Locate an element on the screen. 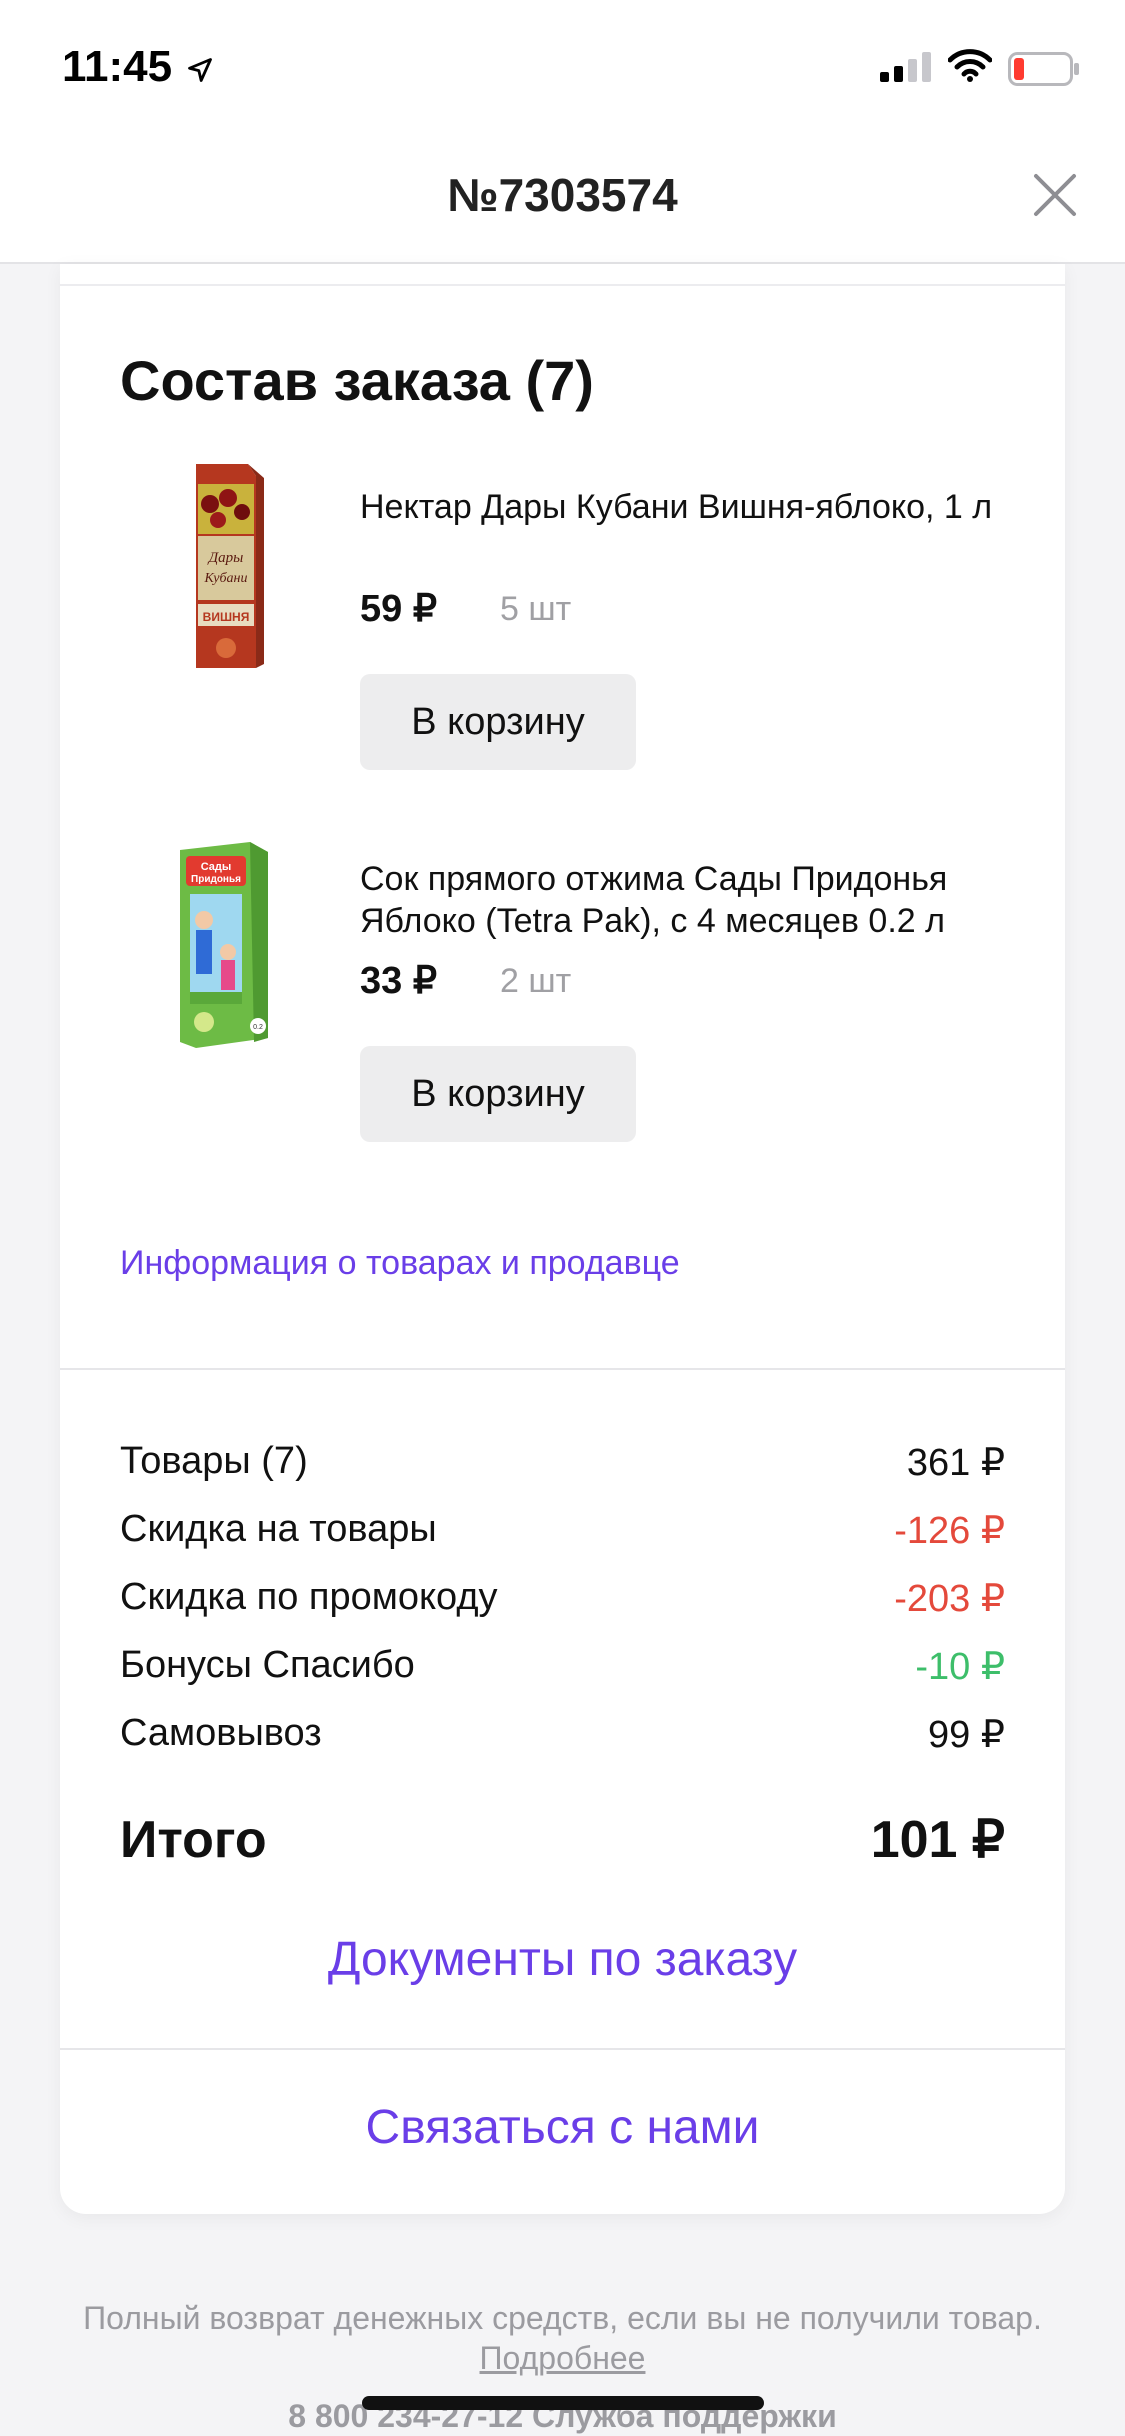 The height and width of the screenshot is (2436, 1125). svg-text: Дары is located at coordinates (225, 558).